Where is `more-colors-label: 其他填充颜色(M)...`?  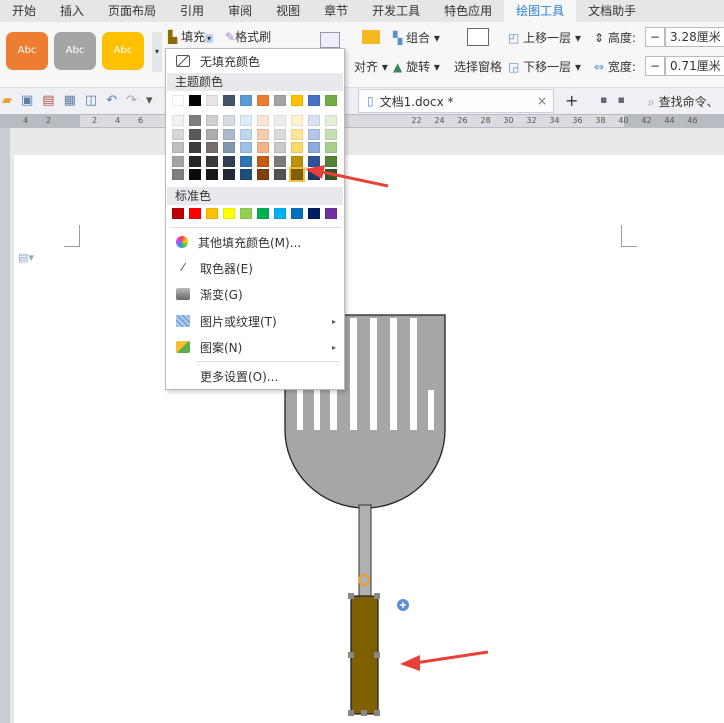 more-colors-label: 其他填充颜色(M)... is located at coordinates (250, 242).